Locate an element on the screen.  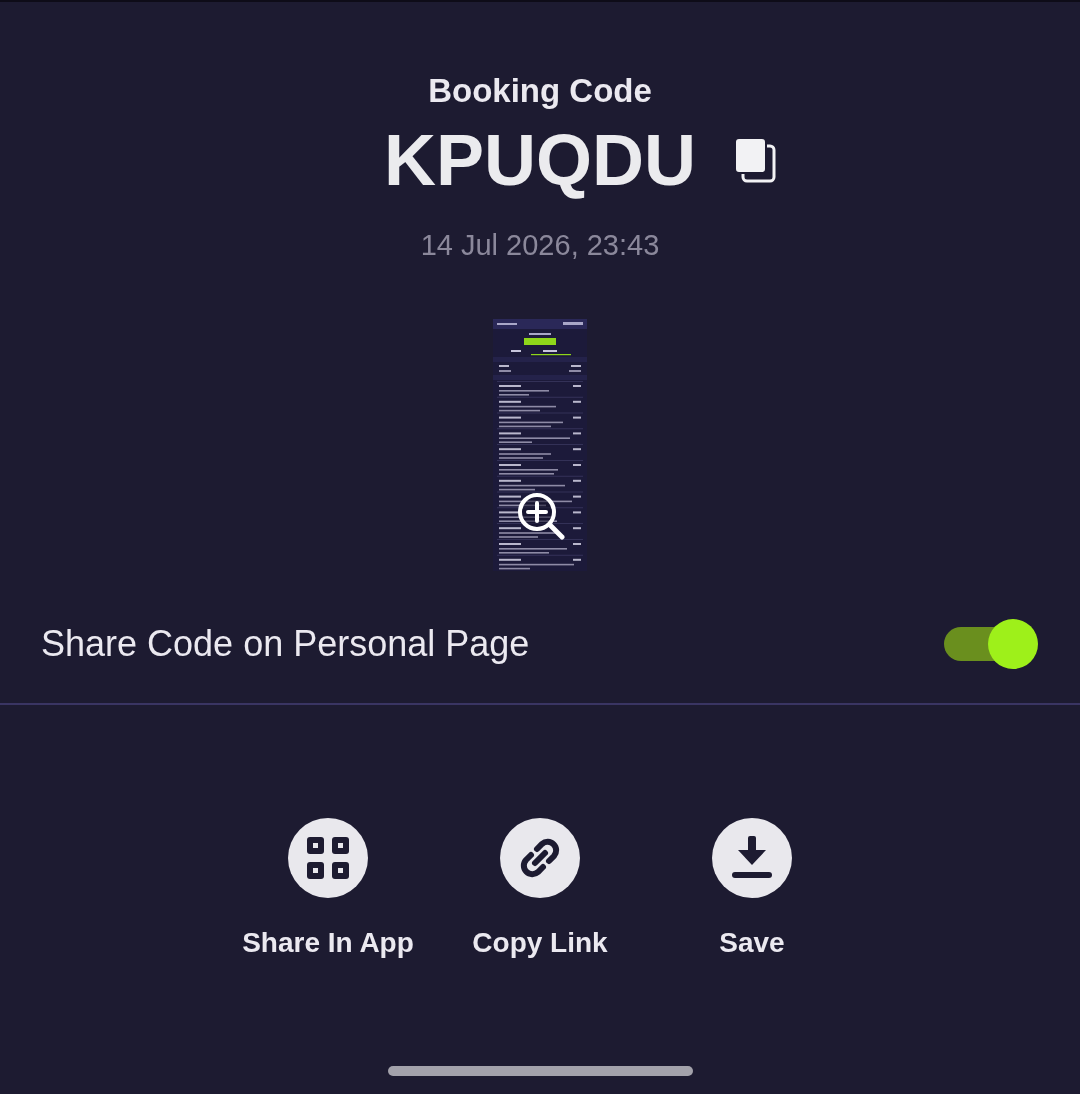
link-icon is located at coordinates (540, 858).